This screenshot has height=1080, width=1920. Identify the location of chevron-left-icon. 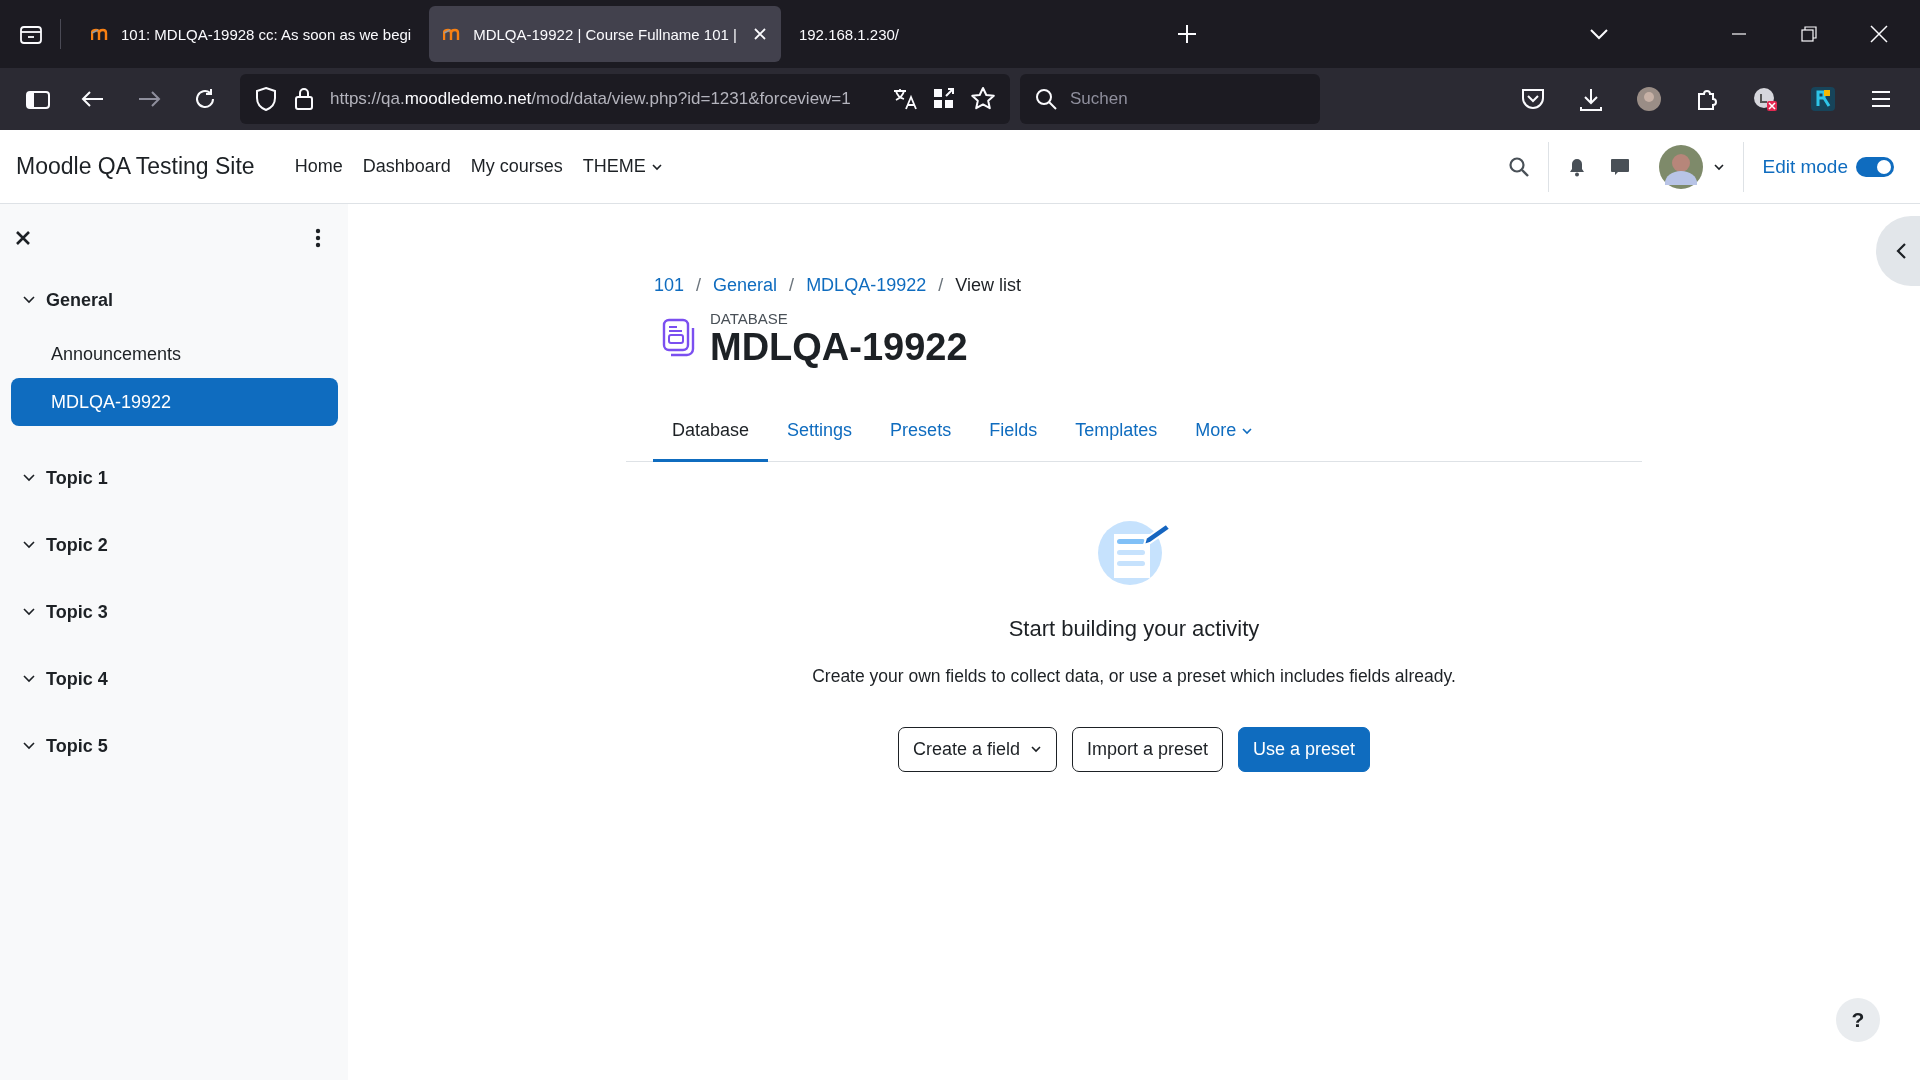
(1901, 251).